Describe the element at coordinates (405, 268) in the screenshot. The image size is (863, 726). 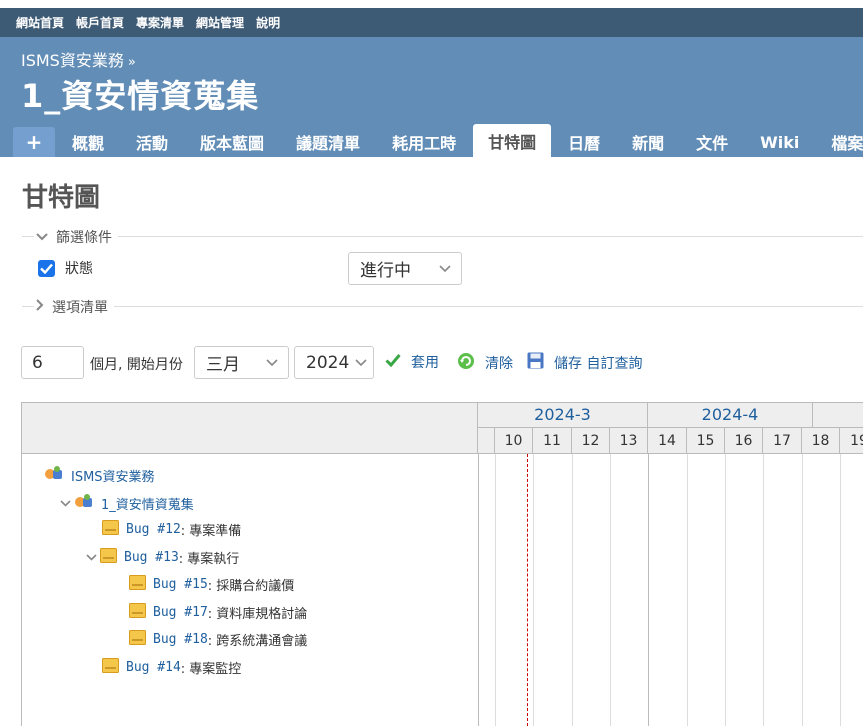
I see `status-operator-select: 進行中` at that location.